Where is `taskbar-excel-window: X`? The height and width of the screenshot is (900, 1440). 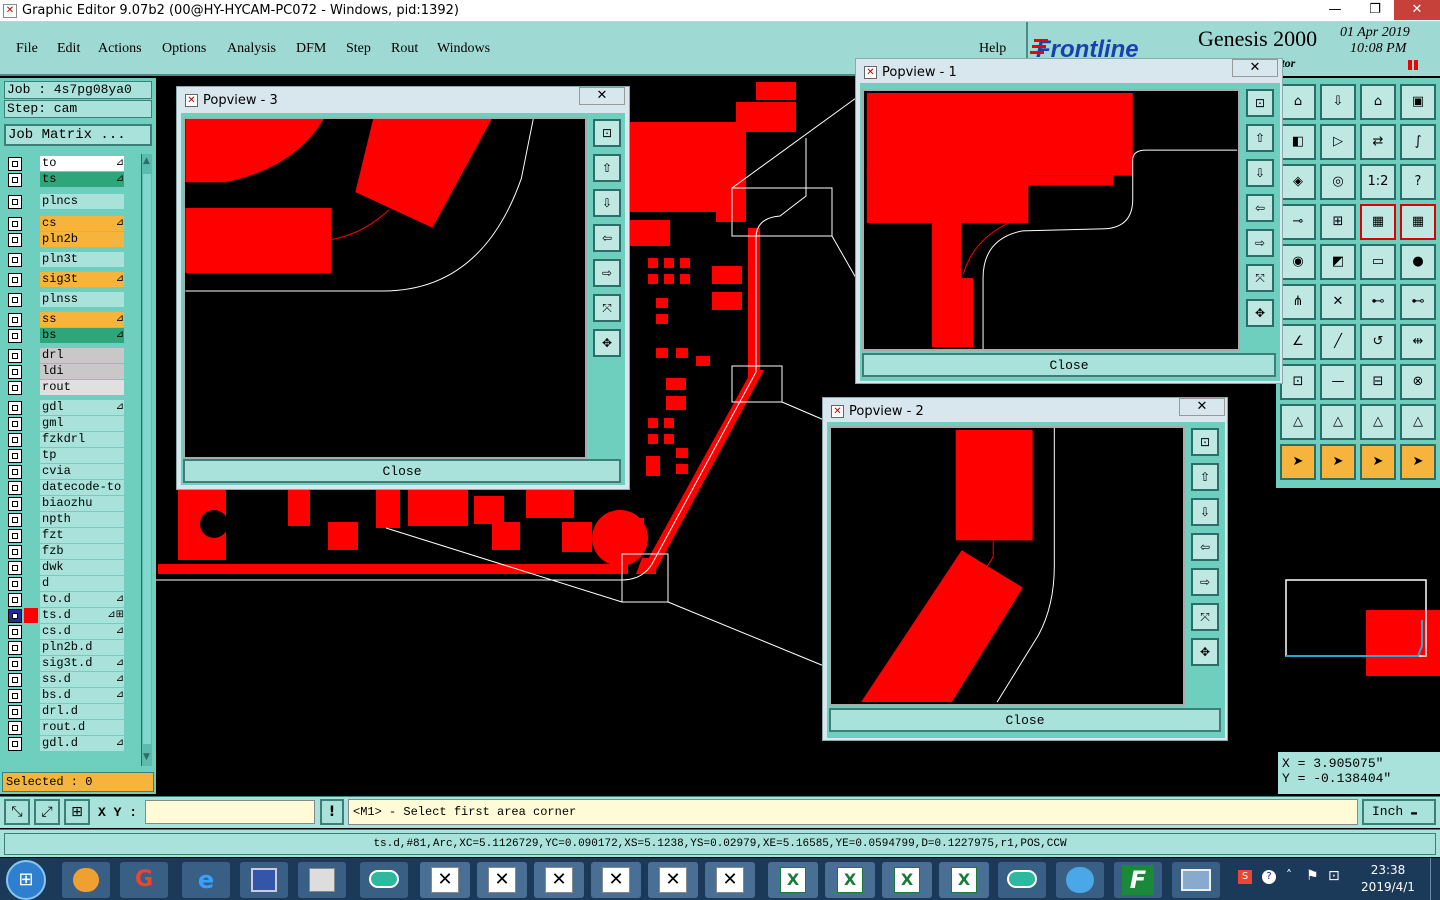
taskbar-excel-window: X is located at coordinates (964, 880).